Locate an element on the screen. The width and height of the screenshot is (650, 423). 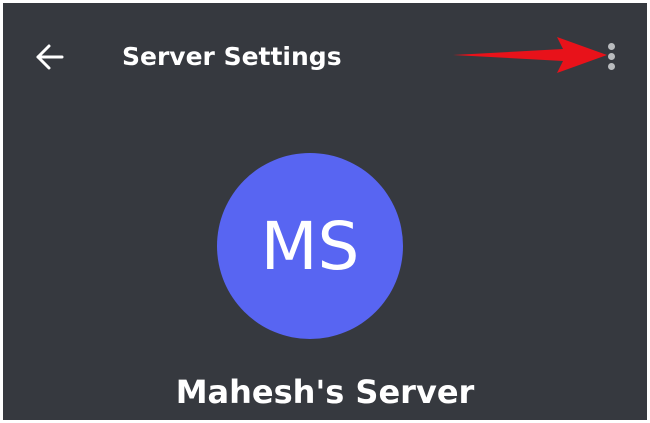
page-title: Server Settings is located at coordinates (232, 56).